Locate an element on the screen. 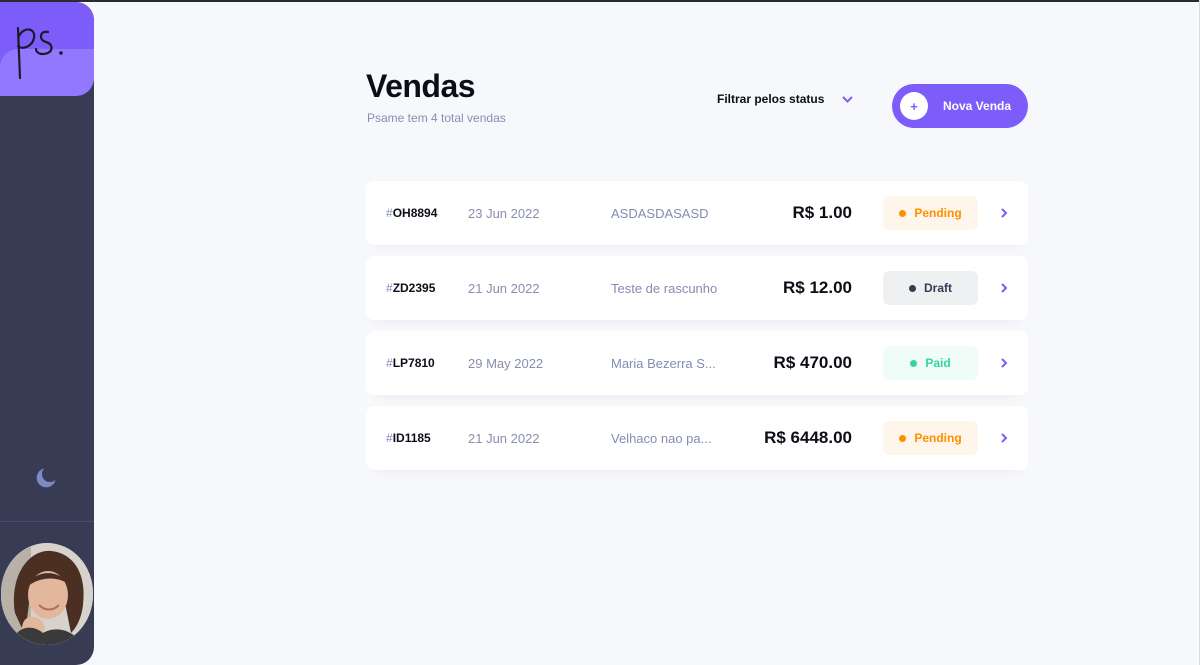 The width and height of the screenshot is (1200, 665). sale-client: Teste de rascunho is located at coordinates (664, 288).